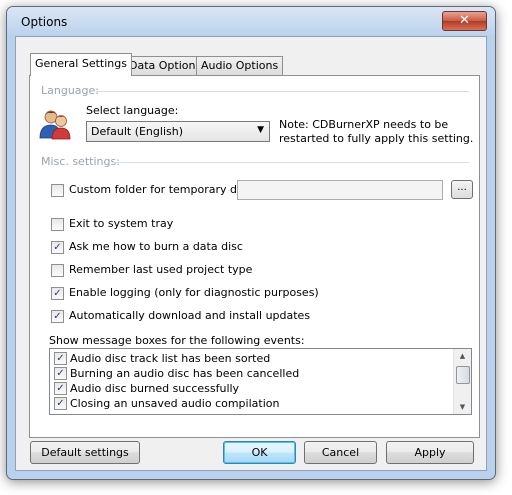  Describe the element at coordinates (376, 138) in the screenshot. I see `language-note-line2: restarted to fully apply this setting.` at that location.